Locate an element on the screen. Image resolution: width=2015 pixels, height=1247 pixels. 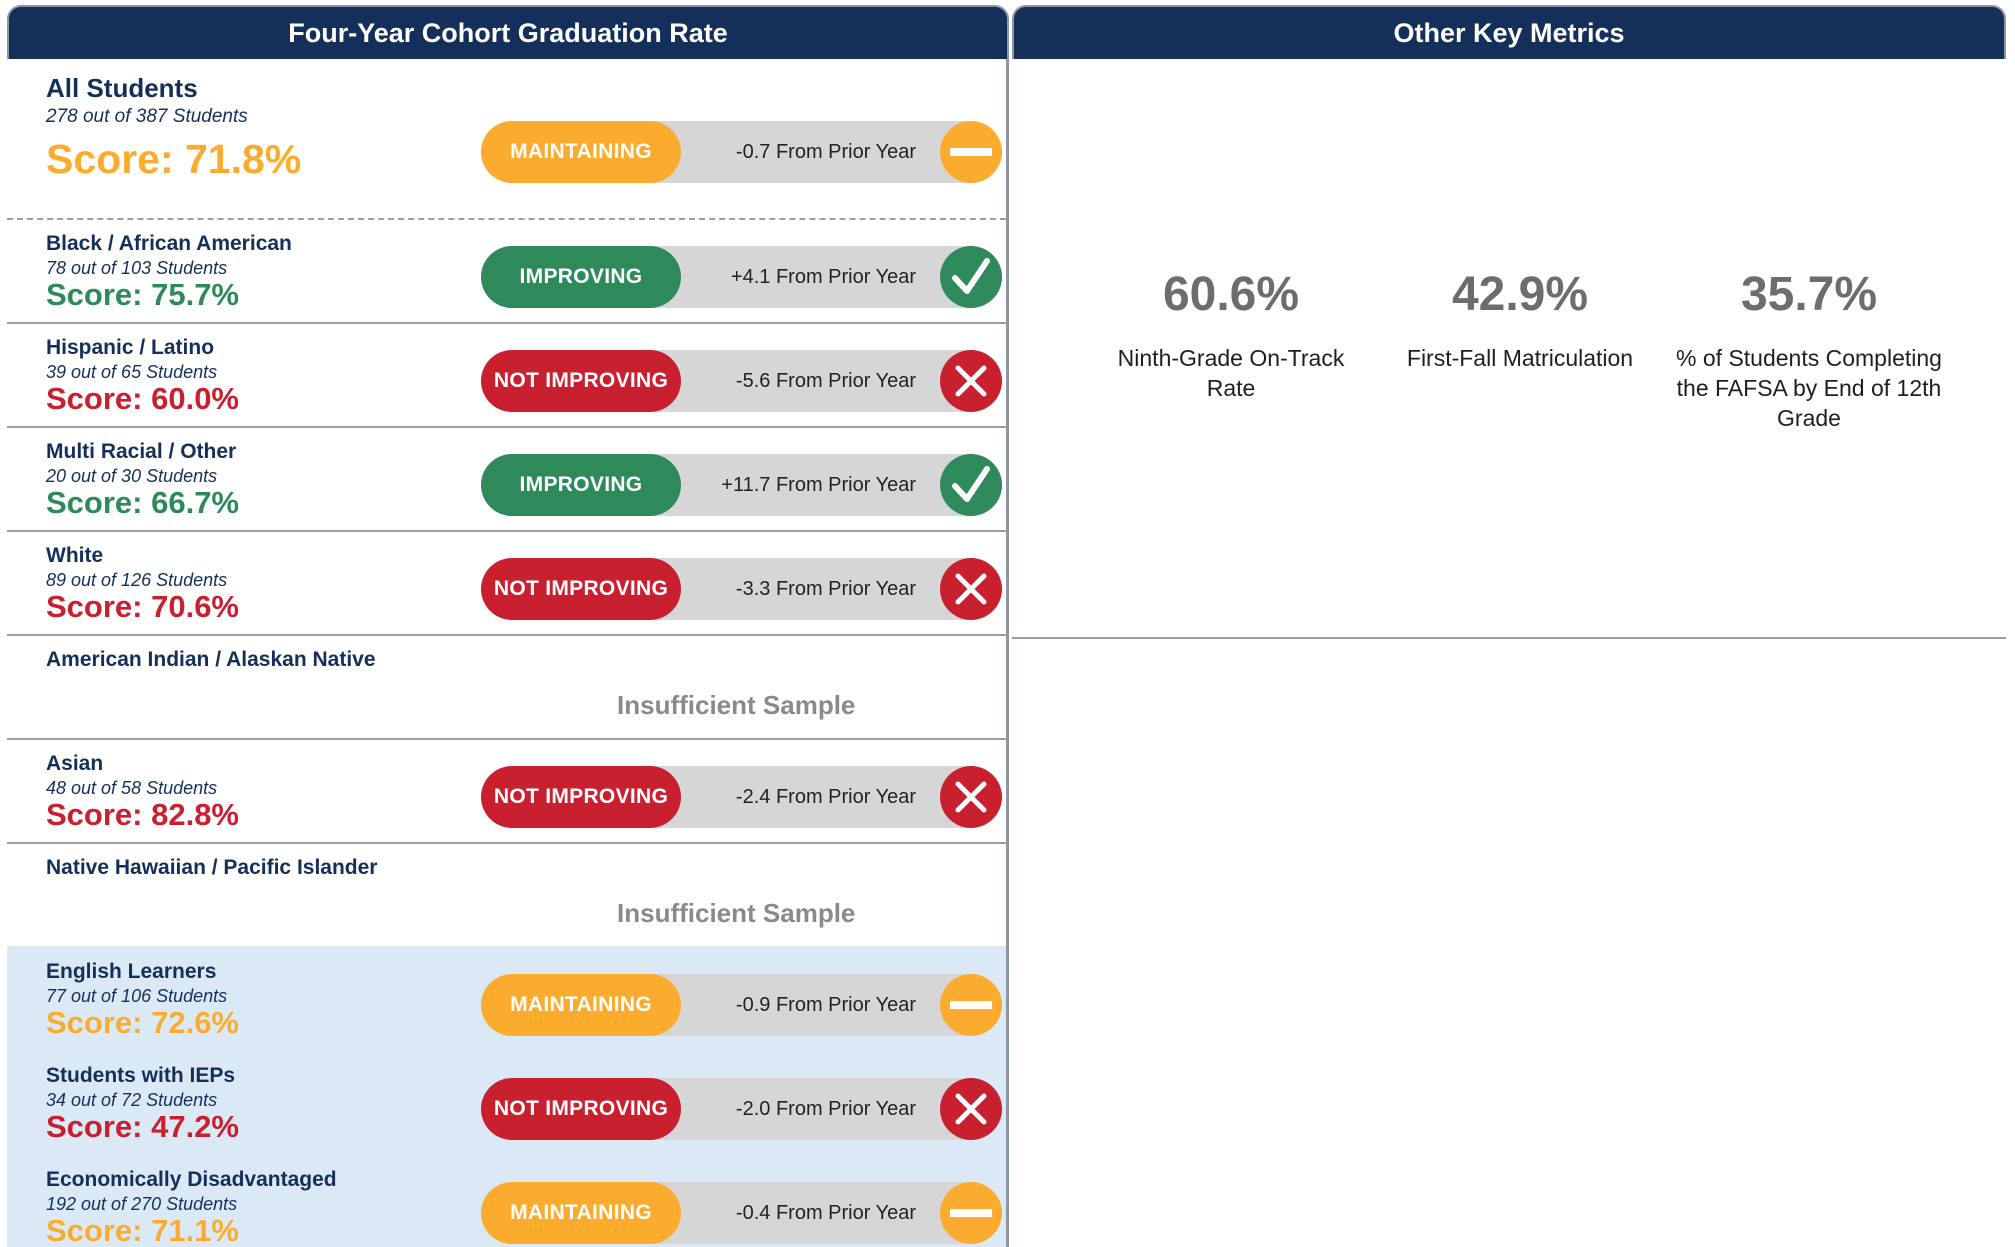
group-student-count: 20 out of 30 Students is located at coordinates (132, 476).